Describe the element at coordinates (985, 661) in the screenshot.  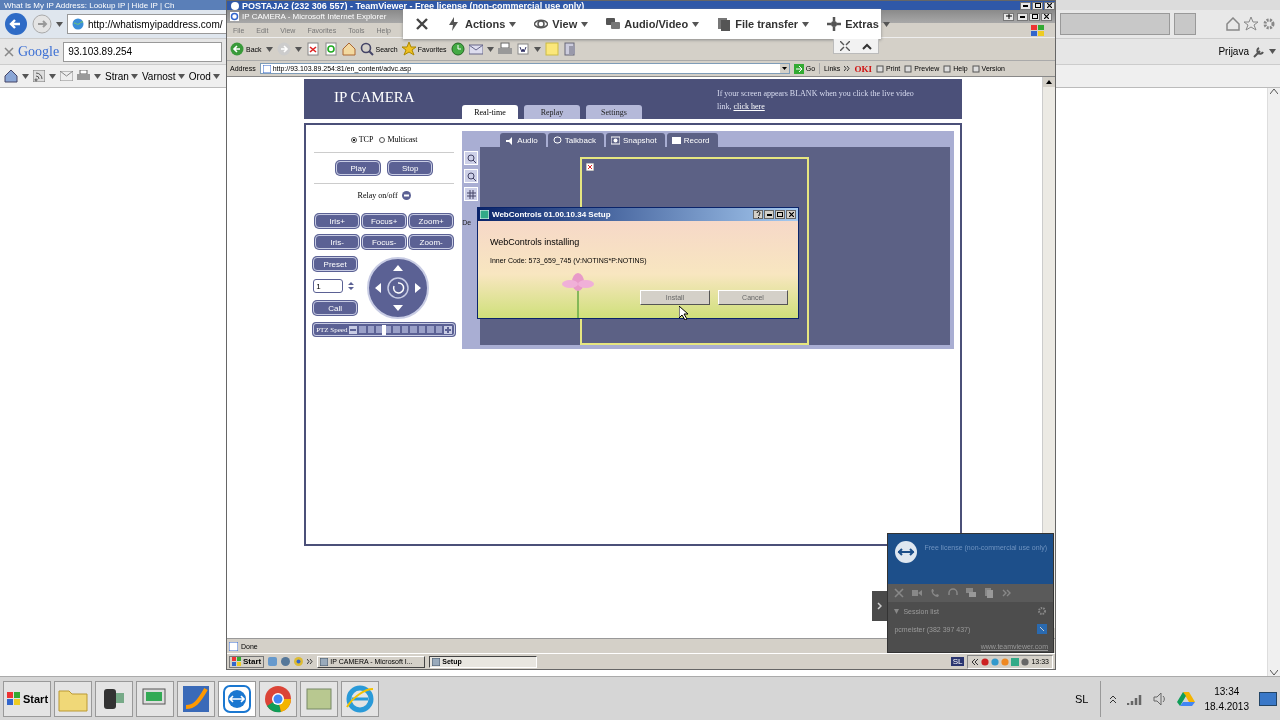
I see `shield-icon` at that location.